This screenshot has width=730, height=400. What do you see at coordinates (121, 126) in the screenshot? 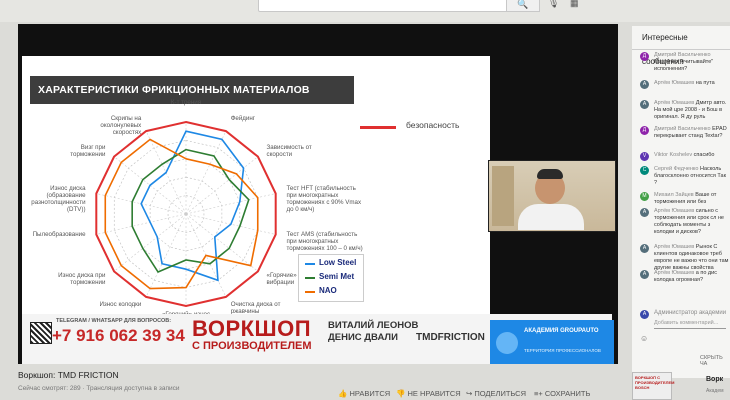
I see `radar-axis-label: Скрипы на околонулевых скоростях` at bounding box center [121, 126].